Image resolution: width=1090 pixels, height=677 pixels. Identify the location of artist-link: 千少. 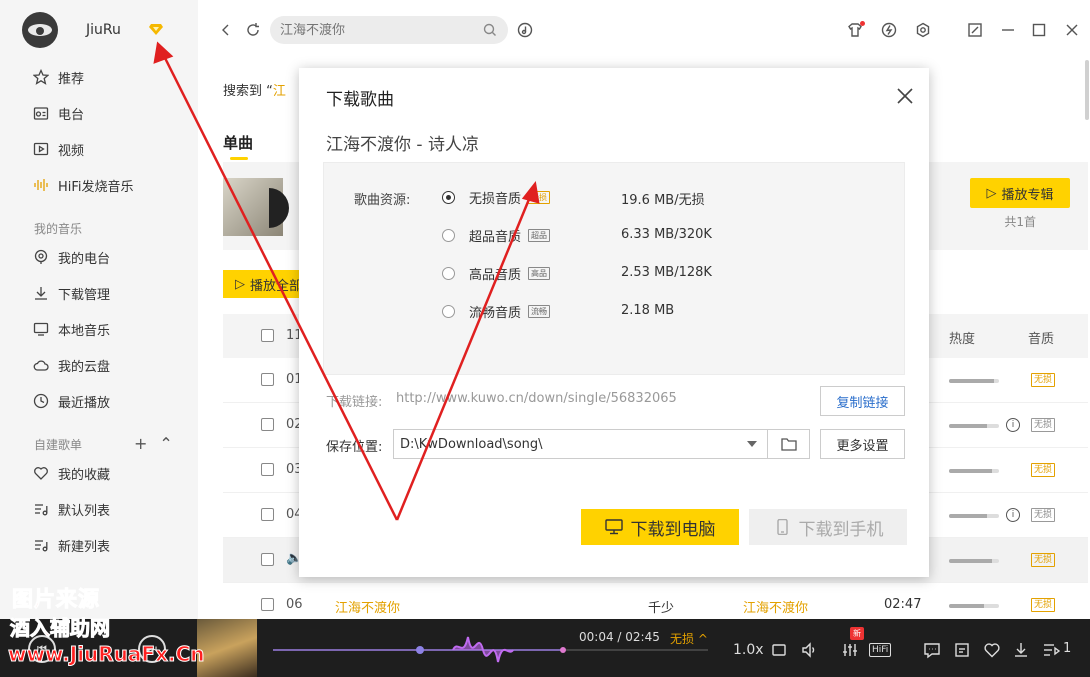
(661, 606).